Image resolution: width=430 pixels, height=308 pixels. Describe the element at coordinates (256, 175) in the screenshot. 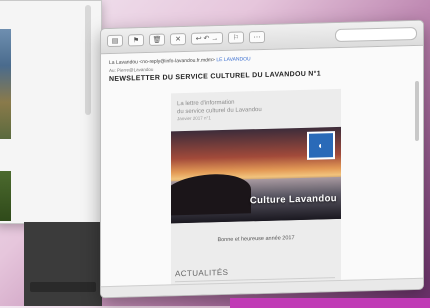

I see `hero-image: ◐ Culture Lavandou` at that location.